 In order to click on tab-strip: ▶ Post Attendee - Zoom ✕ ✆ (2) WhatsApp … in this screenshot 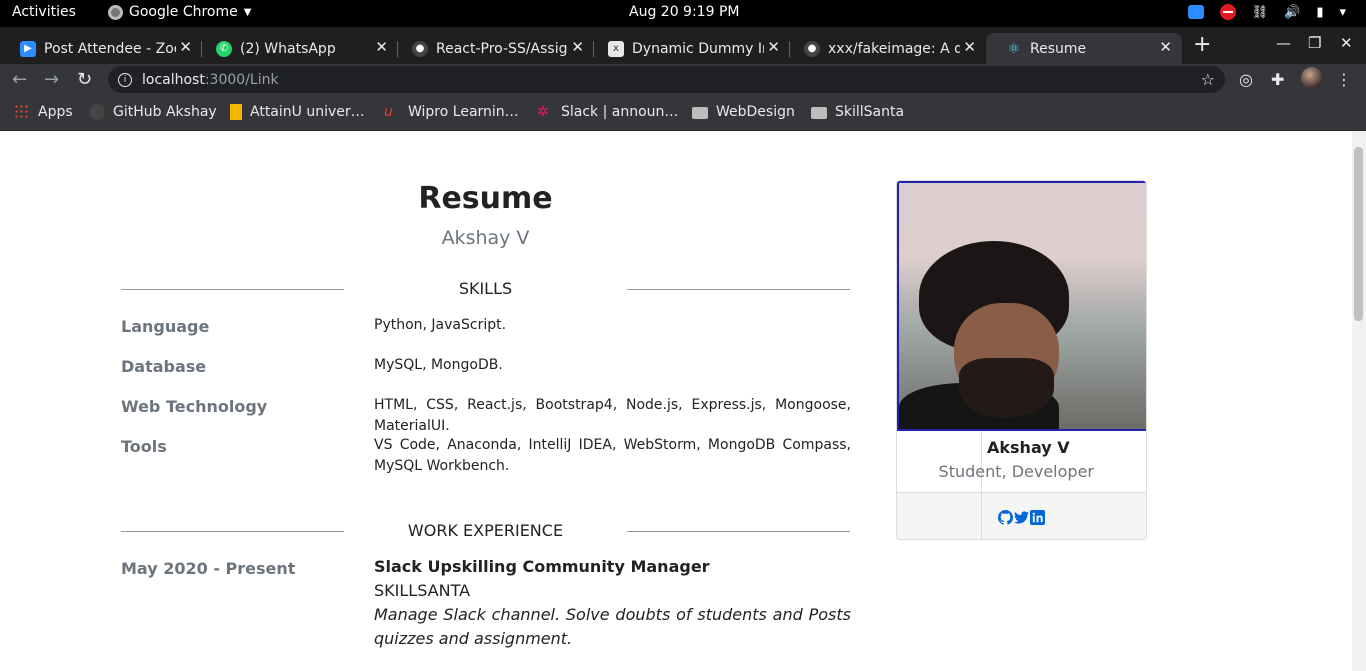, I will do `click(683, 45)`.